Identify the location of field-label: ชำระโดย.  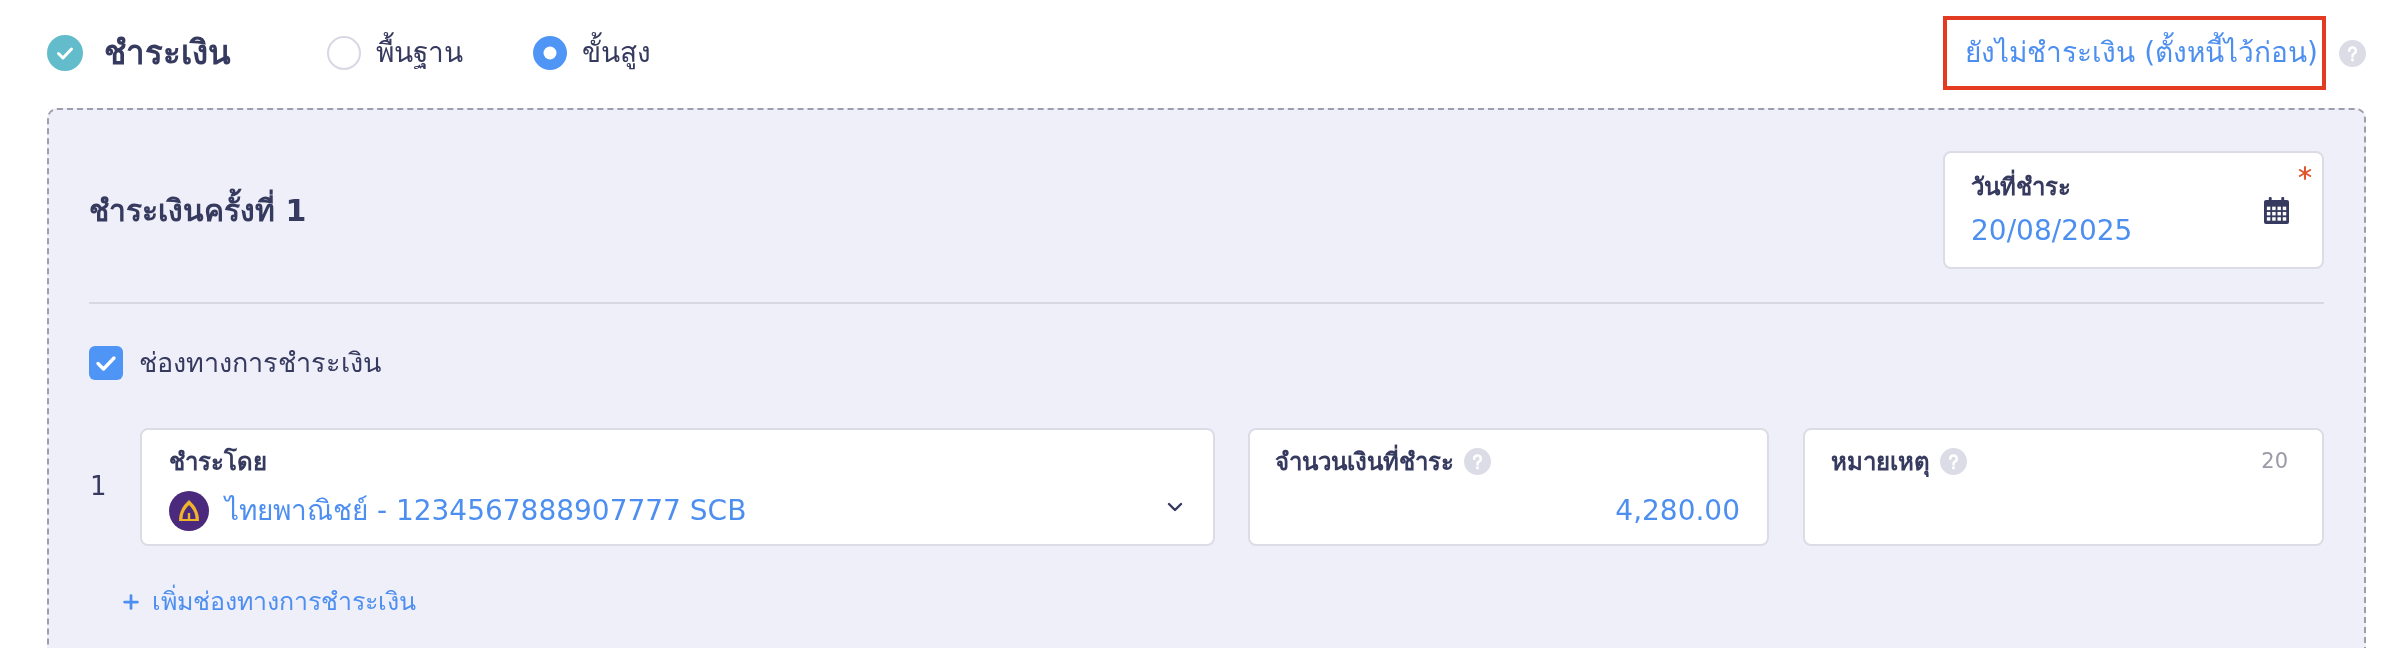
(218, 462).